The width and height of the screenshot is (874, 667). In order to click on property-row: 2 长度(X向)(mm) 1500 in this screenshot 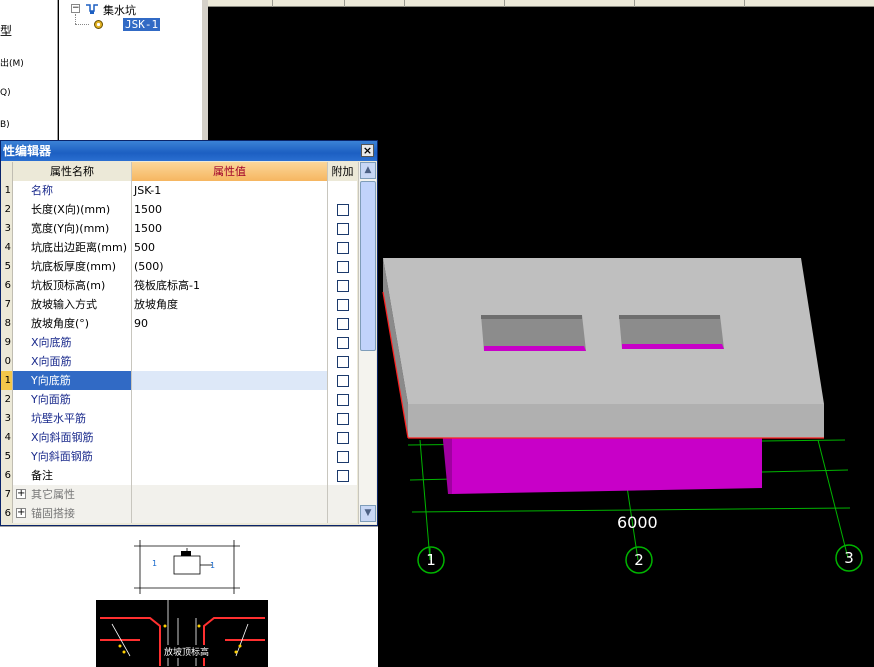, I will do `click(179, 209)`.